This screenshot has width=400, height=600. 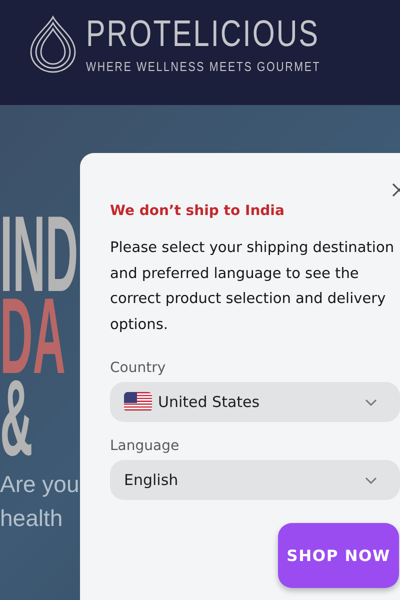 What do you see at coordinates (39, 254) in the screenshot?
I see `hero-heading: IND` at bounding box center [39, 254].